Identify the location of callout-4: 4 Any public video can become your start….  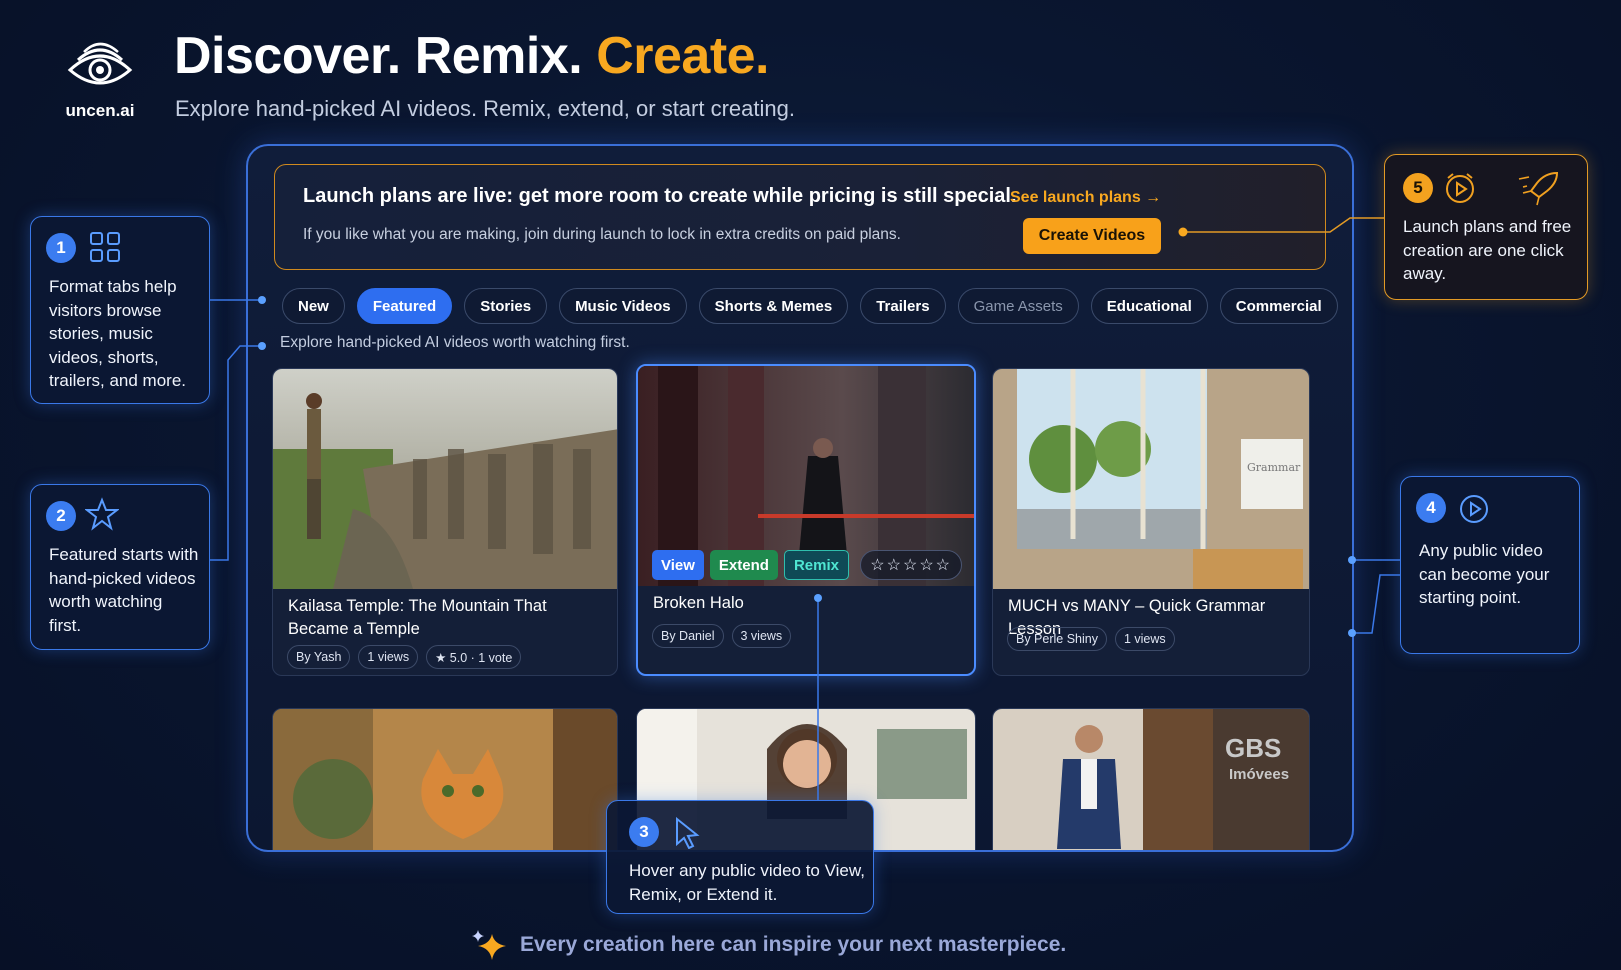
(1490, 565).